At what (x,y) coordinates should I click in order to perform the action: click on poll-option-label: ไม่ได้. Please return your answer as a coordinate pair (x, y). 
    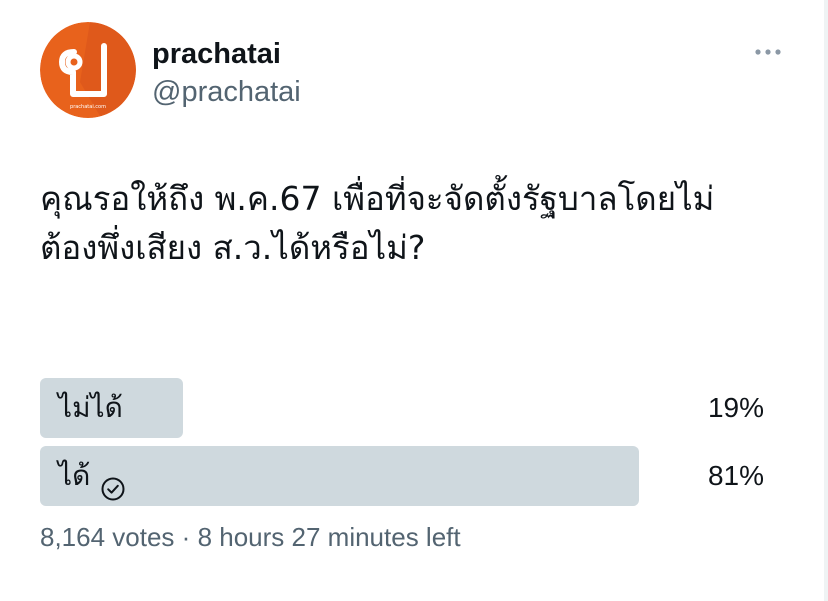
    Looking at the image, I should click on (90, 408).